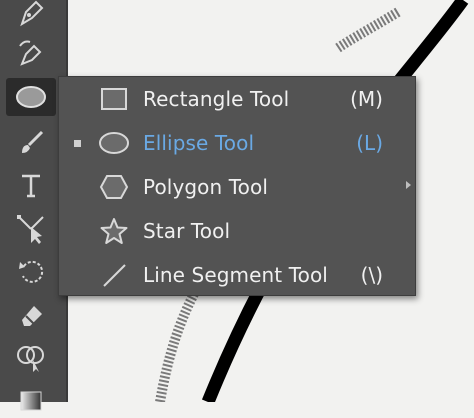 Image resolution: width=474 pixels, height=418 pixels. I want to click on pen-tool-button, so click(31, 16).